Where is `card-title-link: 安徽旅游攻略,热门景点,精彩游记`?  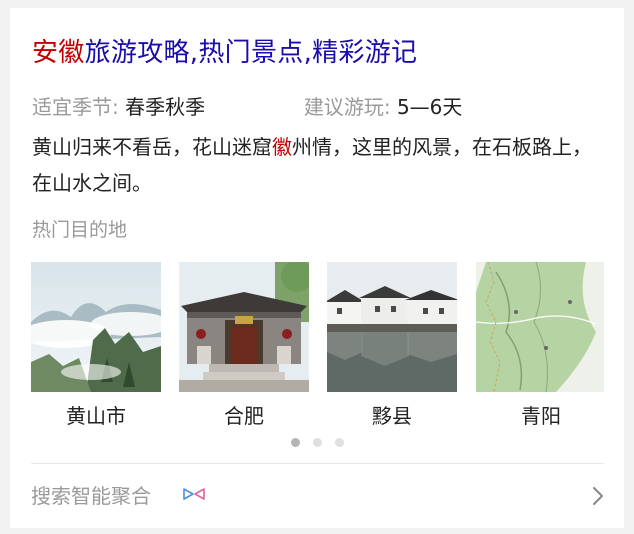 card-title-link: 安徽旅游攻略,热门景点,精彩游记 is located at coordinates (224, 53).